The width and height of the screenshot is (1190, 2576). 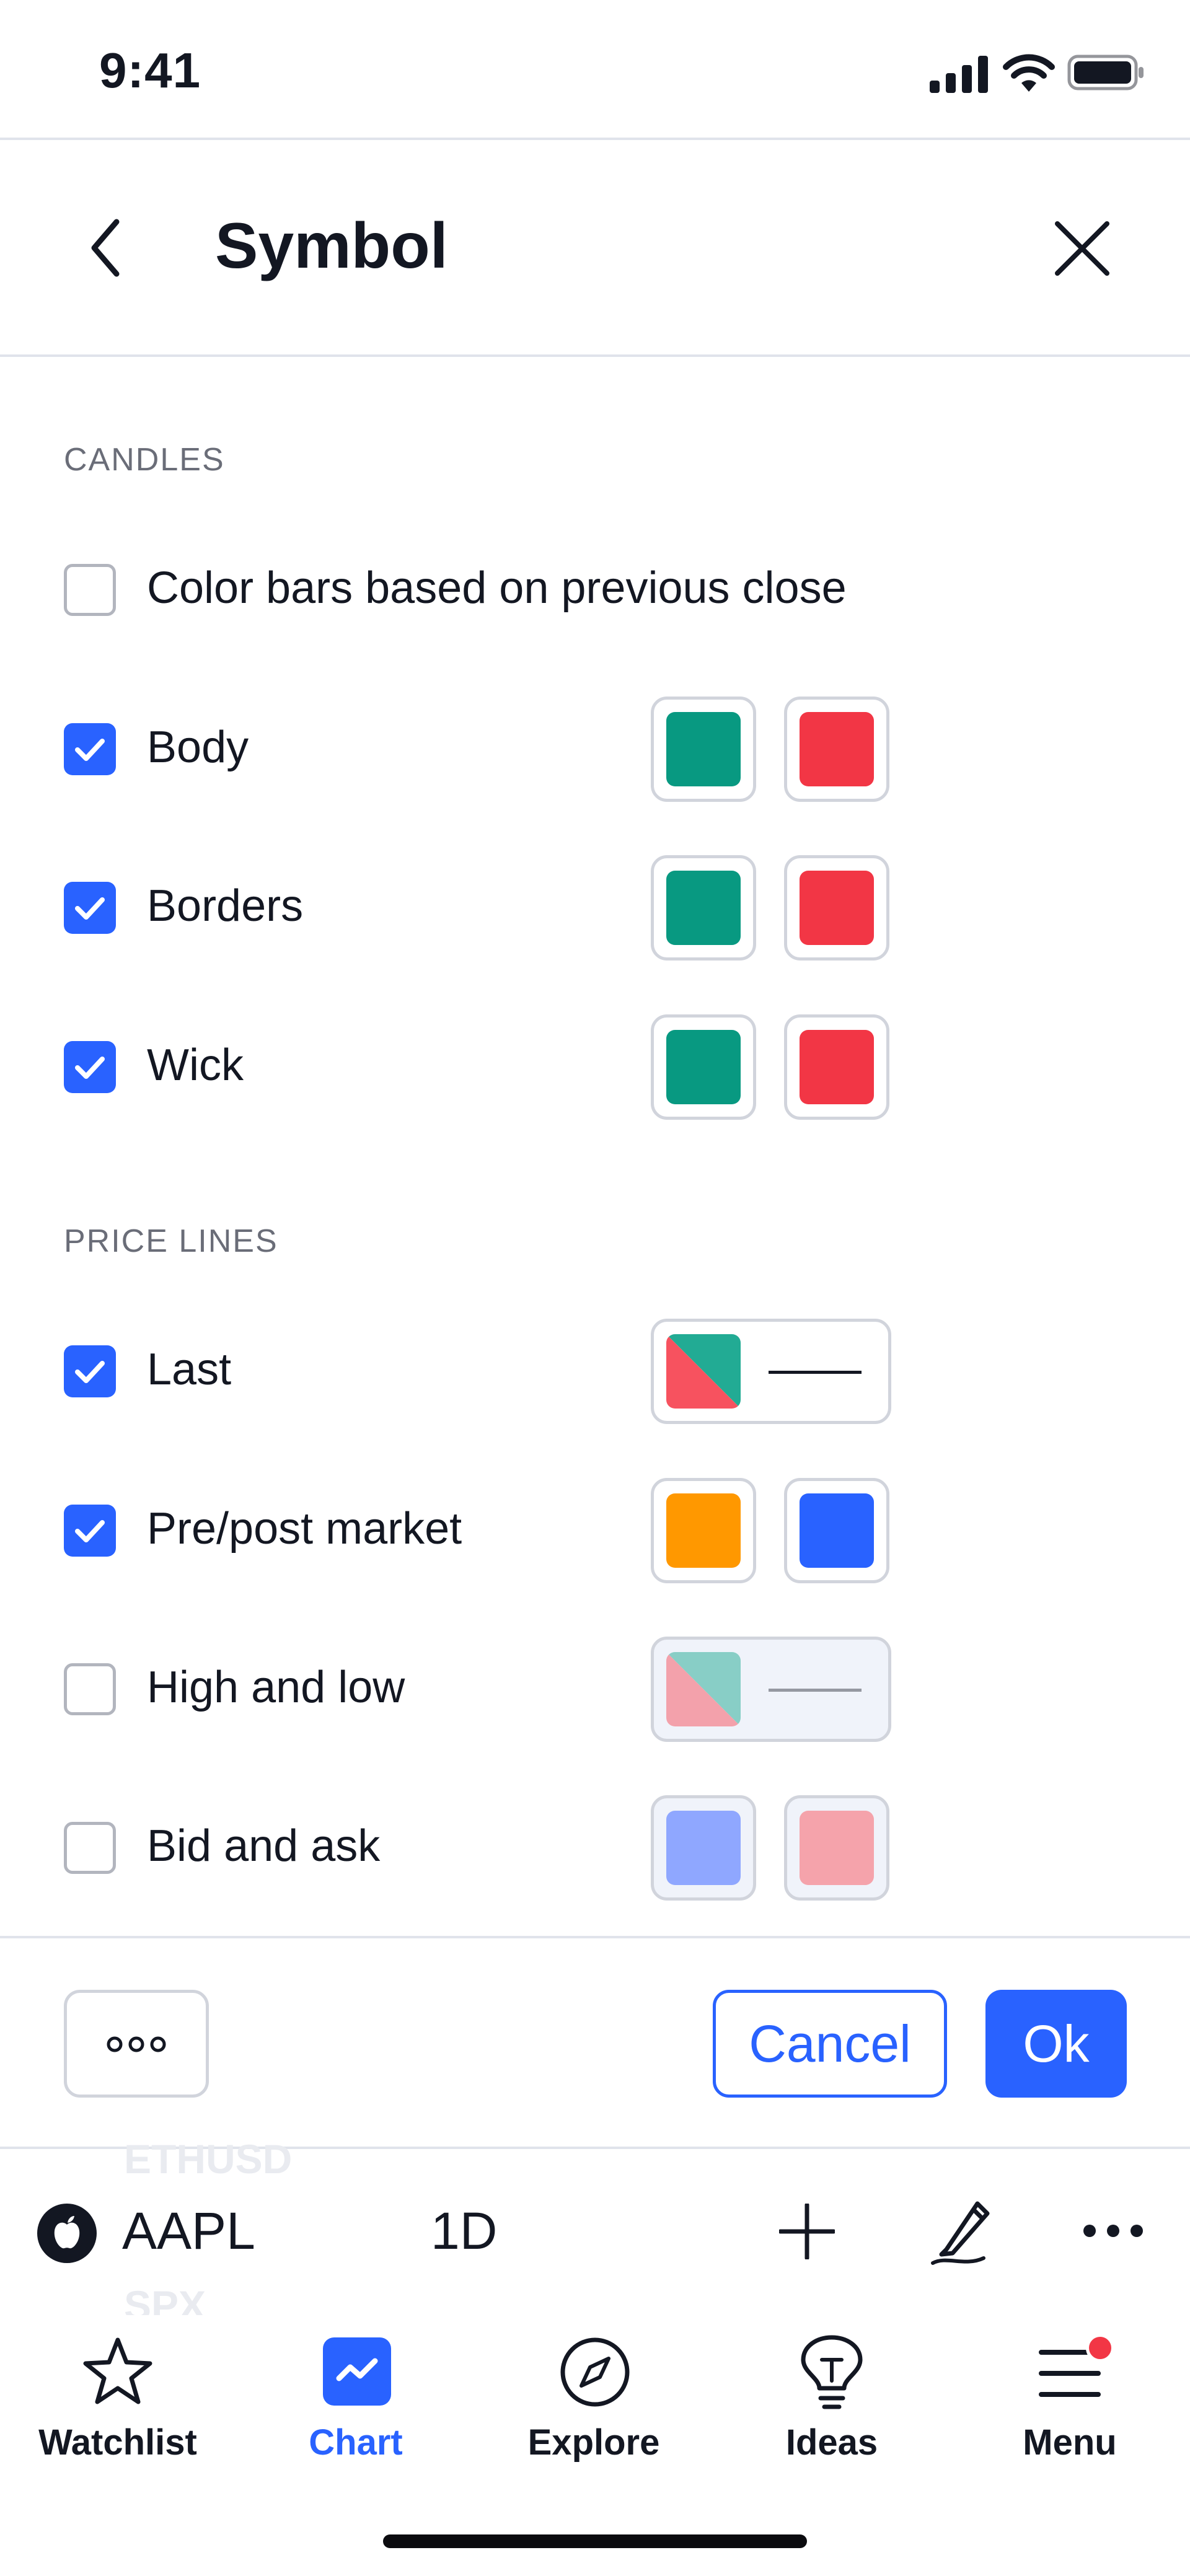 I want to click on checkbox-borders, so click(x=90, y=908).